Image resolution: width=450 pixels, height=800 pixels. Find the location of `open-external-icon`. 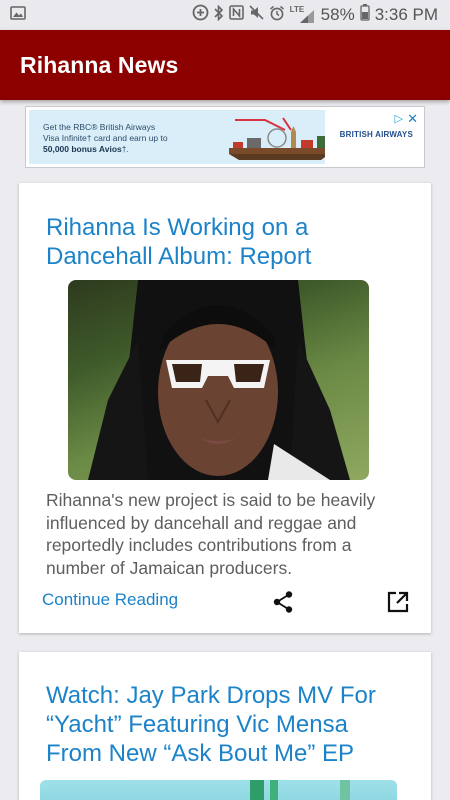

open-external-icon is located at coordinates (398, 602).